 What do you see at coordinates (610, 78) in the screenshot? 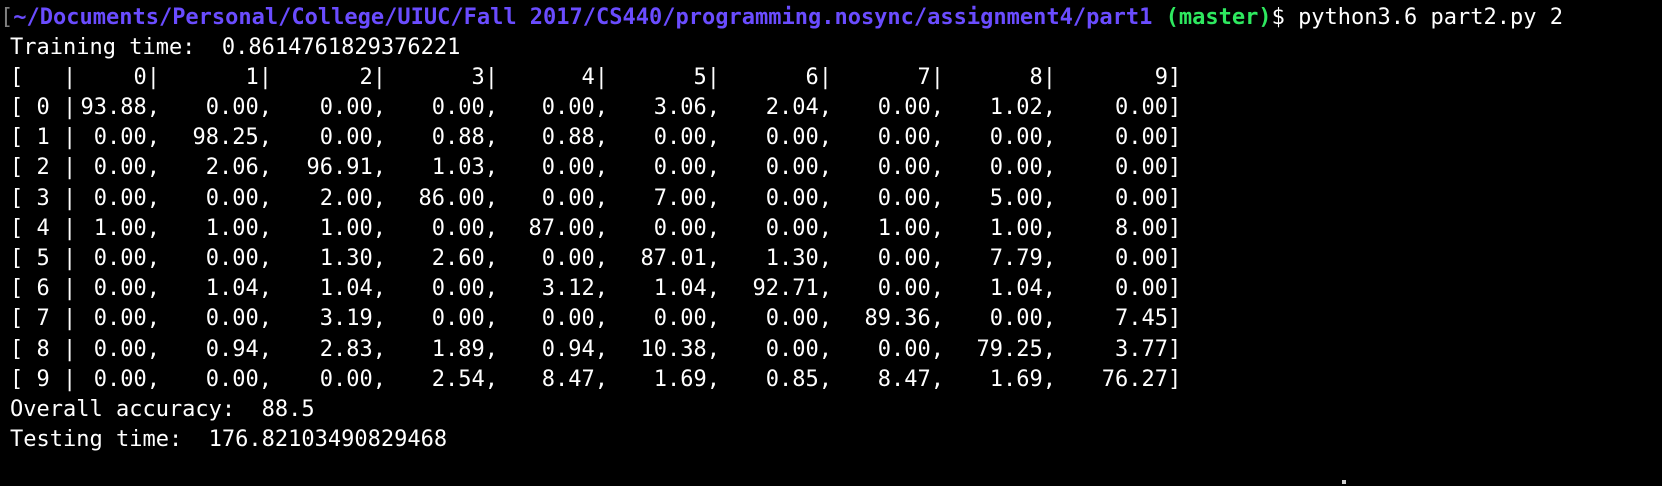
I see `matrix-header-row: [ | 0| 1| 2| 3| 4| 5| 6| 7| 8| 9]` at bounding box center [610, 78].